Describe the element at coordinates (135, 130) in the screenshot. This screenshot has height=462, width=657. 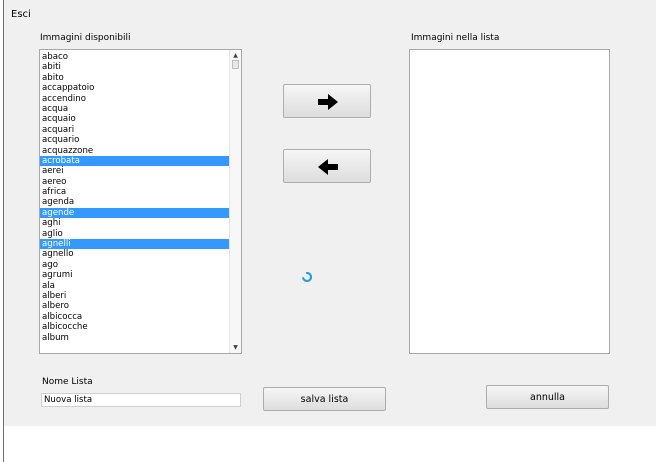
I see `list-item: acquari` at that location.